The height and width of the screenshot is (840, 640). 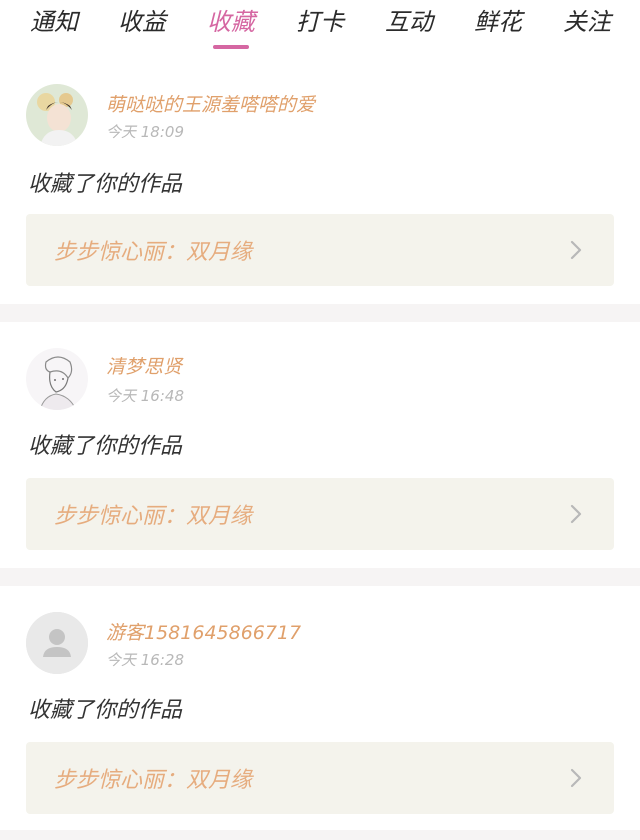 I want to click on tab-bar: 通知 收益 收藏 打卡 互动 鲜花 关注, so click(x=320, y=31).